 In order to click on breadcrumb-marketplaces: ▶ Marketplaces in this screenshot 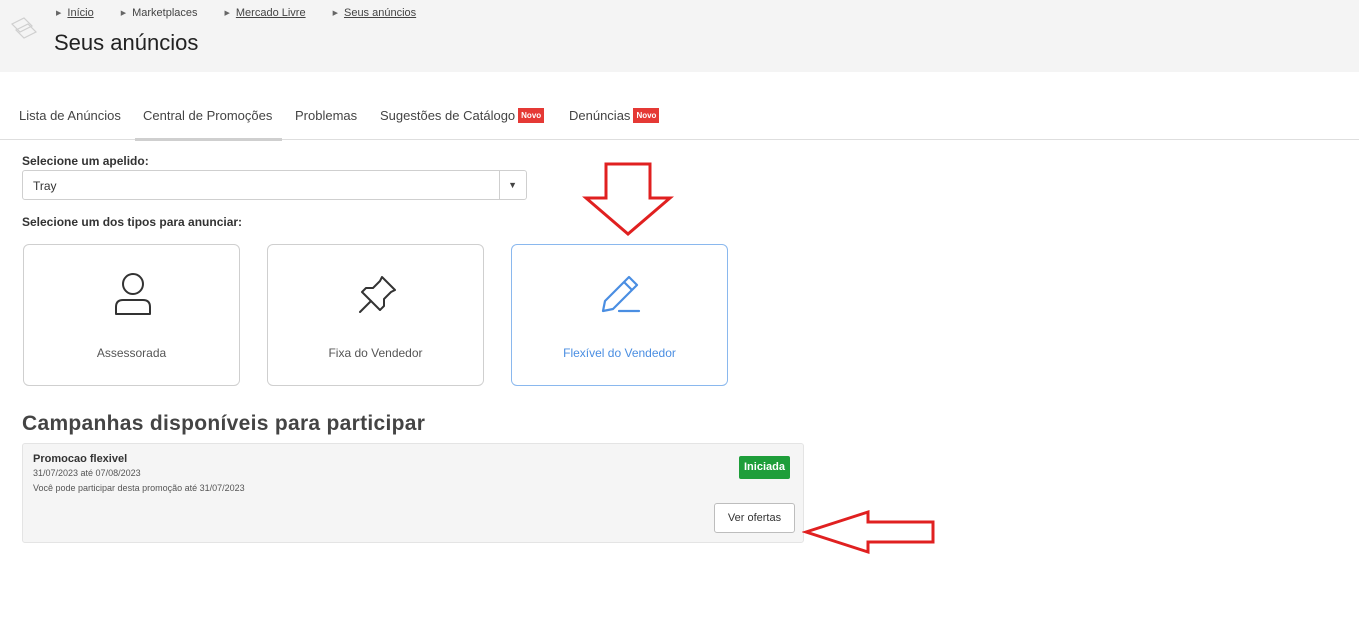, I will do `click(159, 13)`.